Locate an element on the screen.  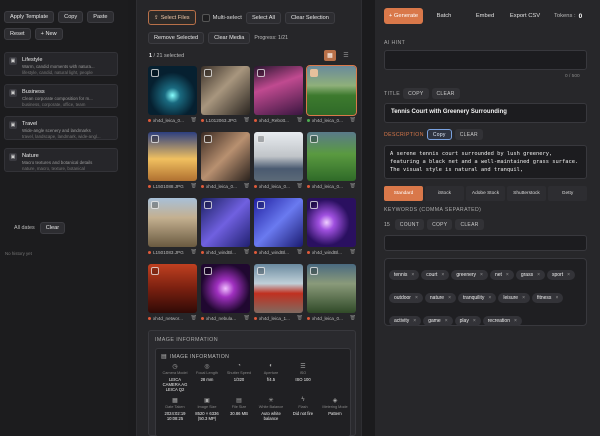
history-date-select: All dates is located at coordinates (24, 228).